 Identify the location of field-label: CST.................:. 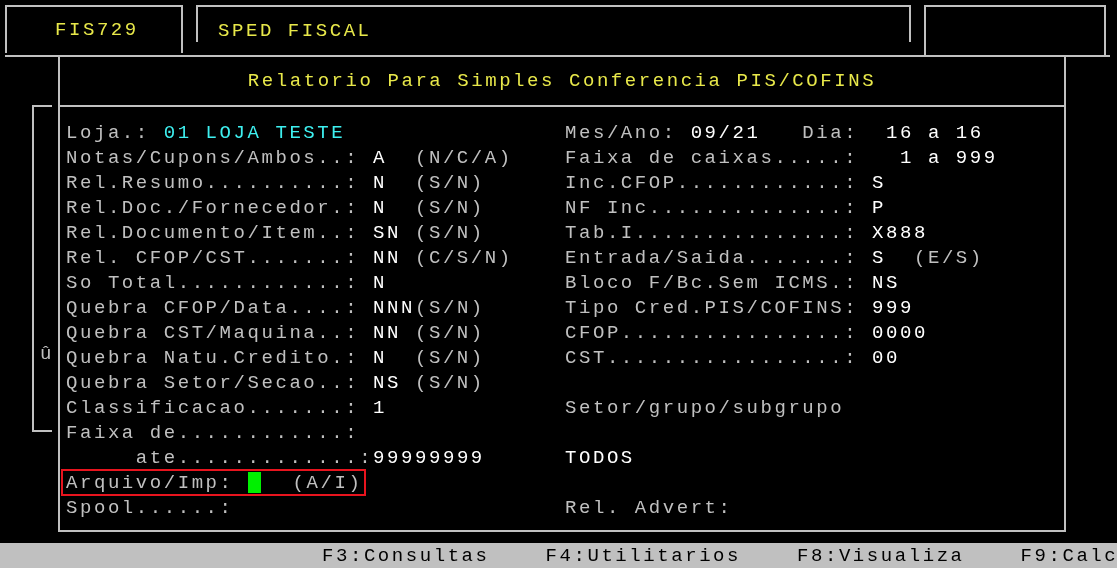
(712, 357).